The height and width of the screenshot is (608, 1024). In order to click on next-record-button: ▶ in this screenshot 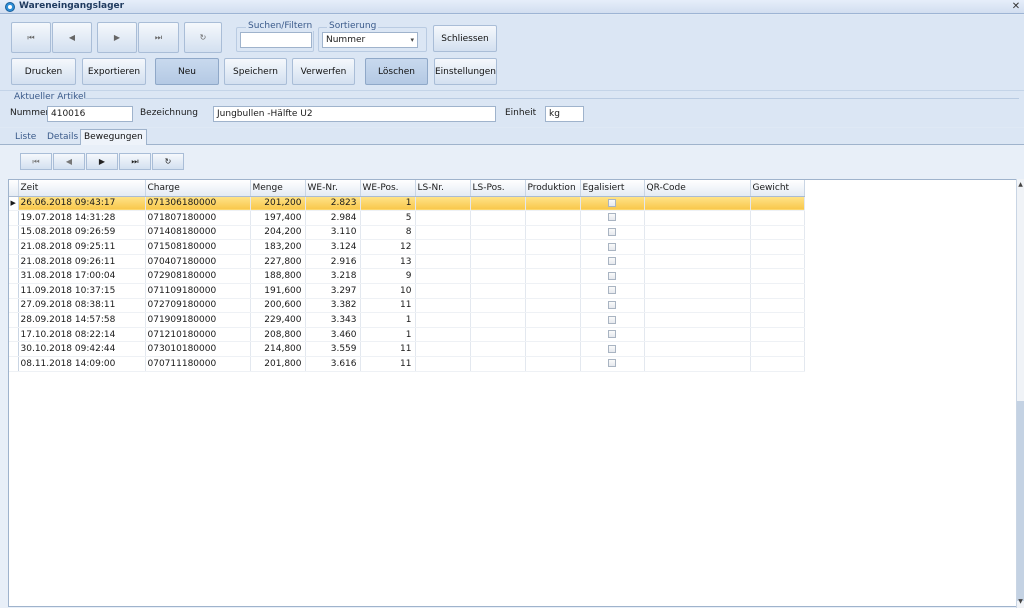, I will do `click(117, 37)`.